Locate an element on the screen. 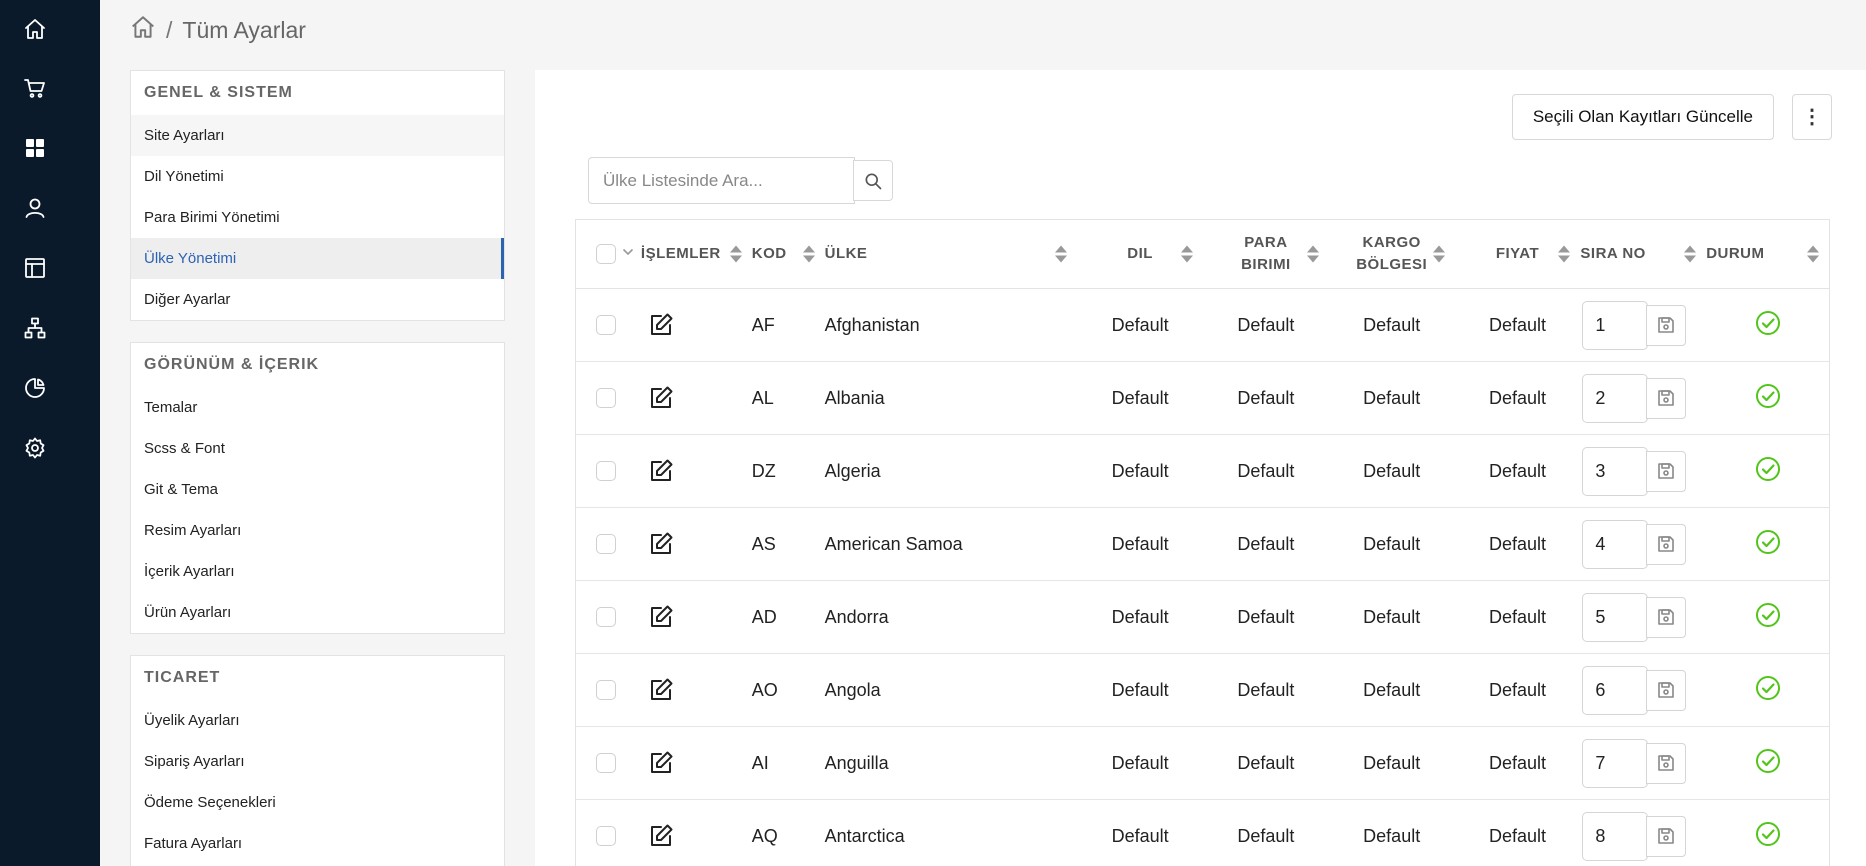 The height and width of the screenshot is (866, 1866). pie-chart-icon is located at coordinates (35, 388).